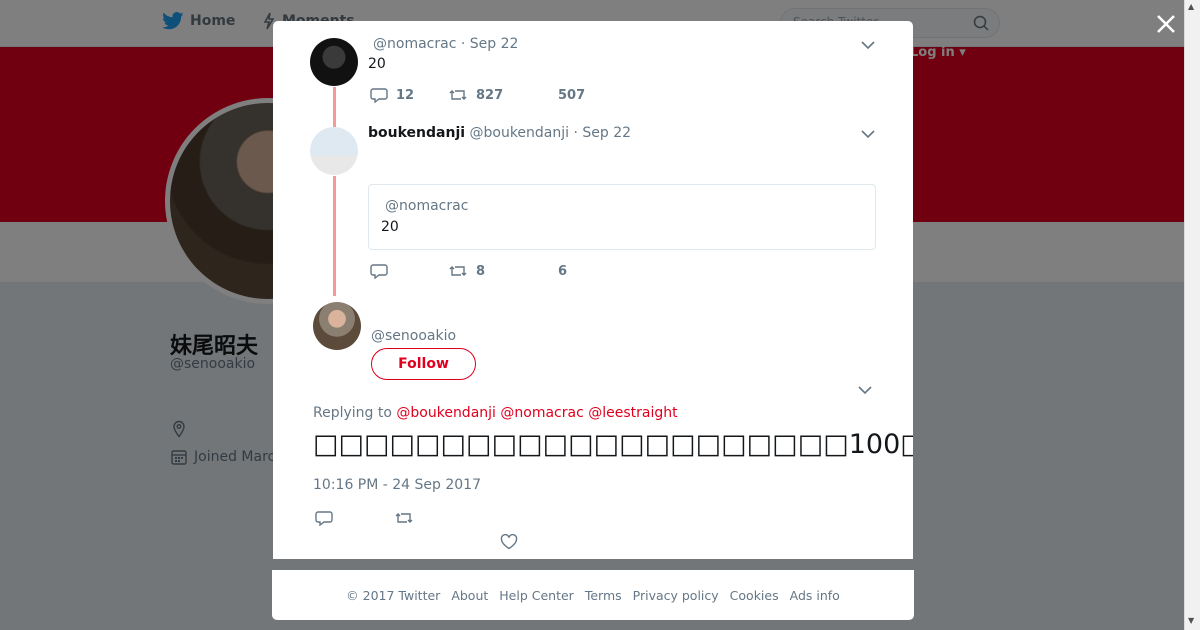 This screenshot has height=630, width=1200. Describe the element at coordinates (409, 271) in the screenshot. I see `reply-button` at that location.